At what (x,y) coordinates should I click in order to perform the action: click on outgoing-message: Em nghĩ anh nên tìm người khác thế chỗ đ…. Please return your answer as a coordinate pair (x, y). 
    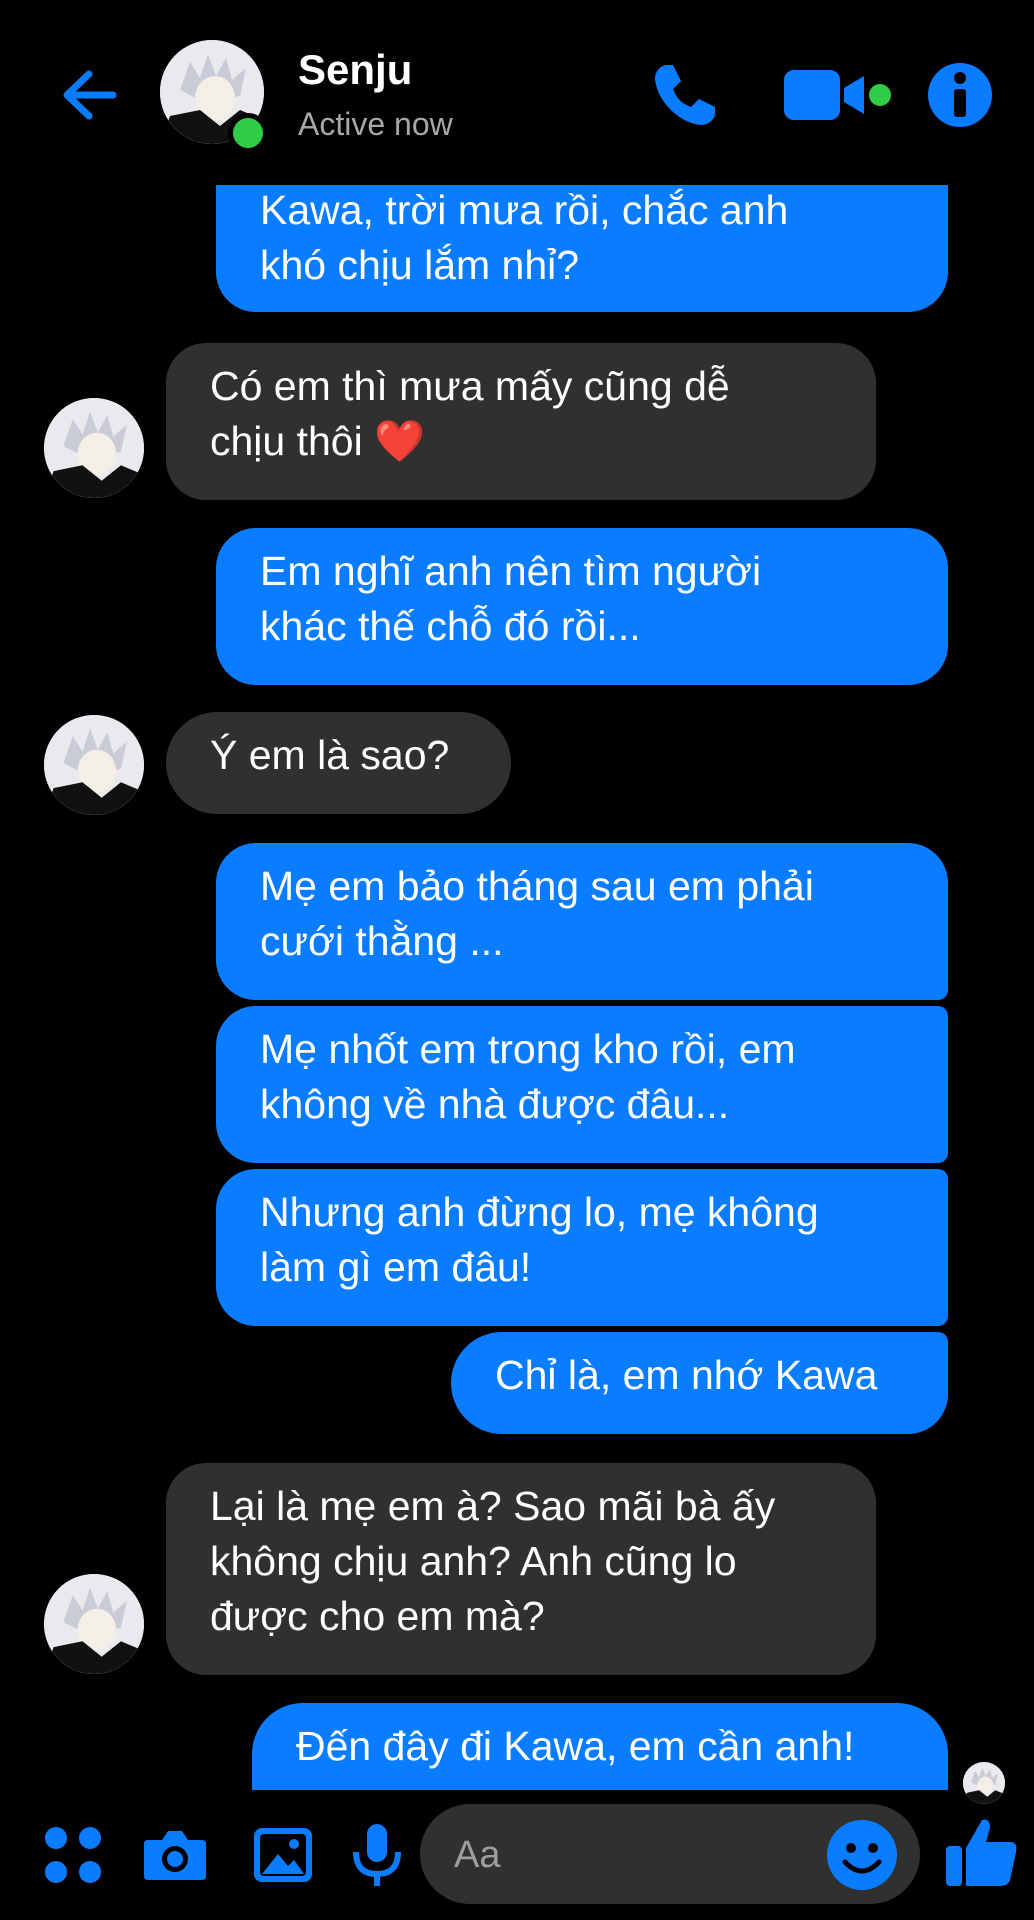
    Looking at the image, I should click on (582, 606).